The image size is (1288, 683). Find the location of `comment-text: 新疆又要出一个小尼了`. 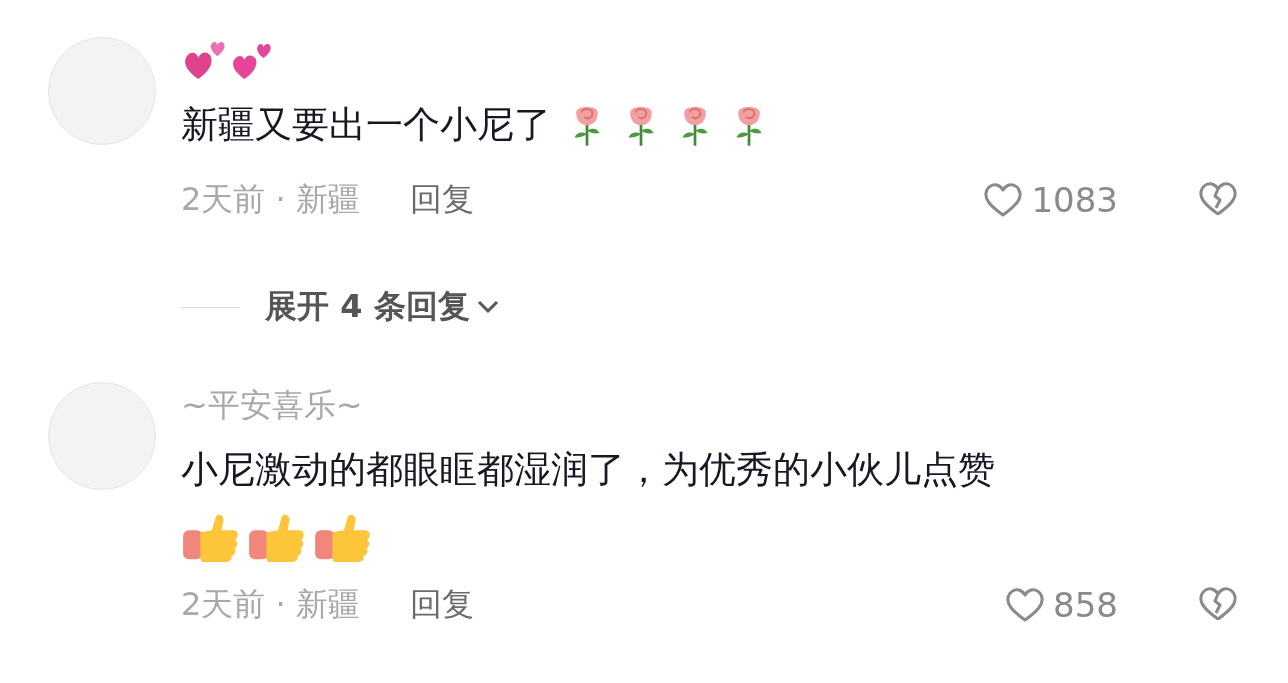

comment-text: 新疆又要出一个小尼了 is located at coordinates (366, 125).